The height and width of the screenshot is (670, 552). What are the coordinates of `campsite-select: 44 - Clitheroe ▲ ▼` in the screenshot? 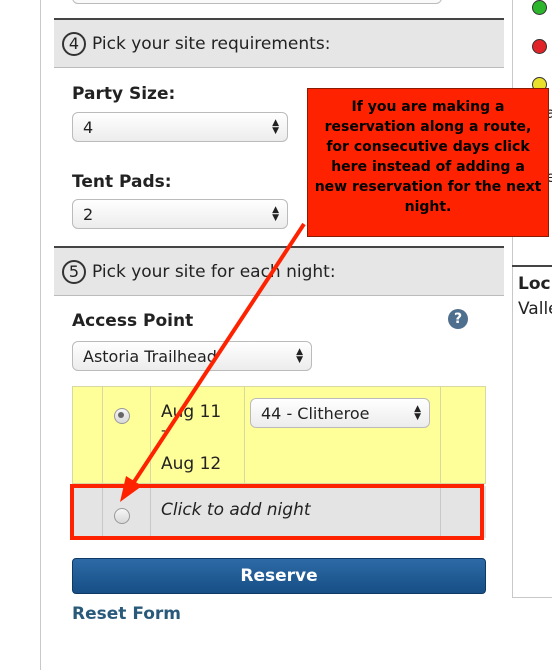 It's located at (340, 413).